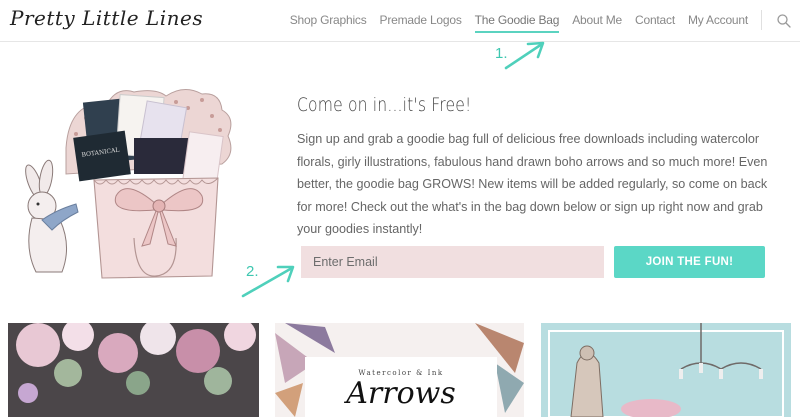 This screenshot has width=800, height=417. Describe the element at coordinates (401, 393) in the screenshot. I see `card-title: Arrows` at that location.